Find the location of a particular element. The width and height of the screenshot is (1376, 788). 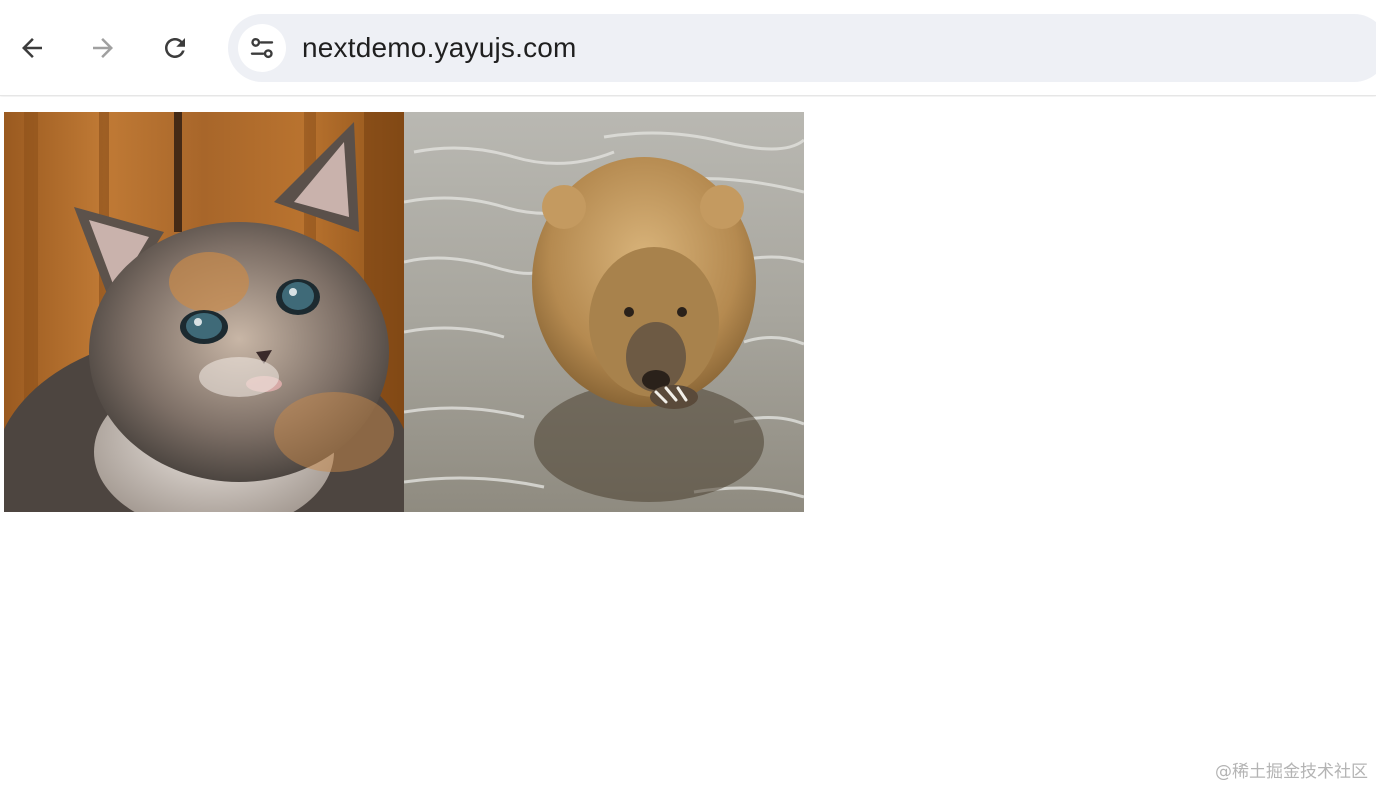

kitten-image is located at coordinates (204, 312).